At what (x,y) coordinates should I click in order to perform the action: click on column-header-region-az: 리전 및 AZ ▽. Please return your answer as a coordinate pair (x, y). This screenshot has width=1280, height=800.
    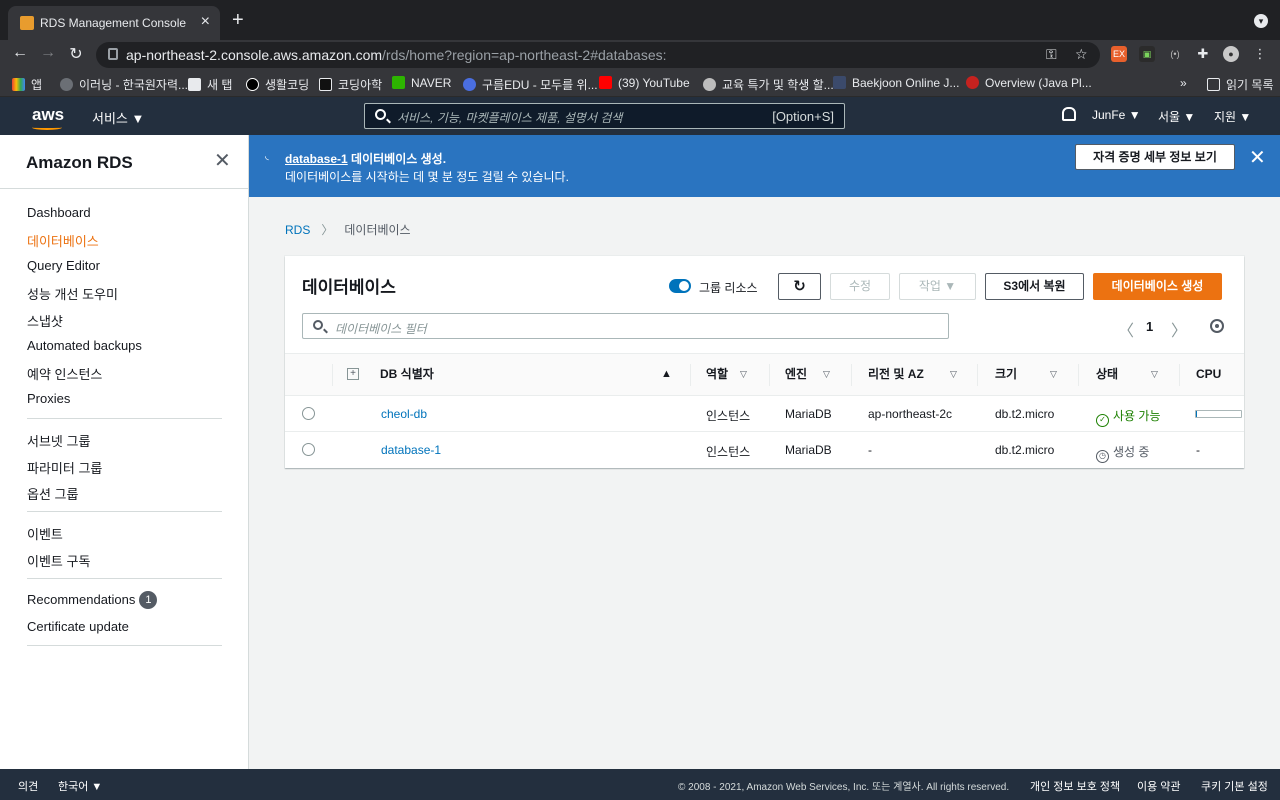
    Looking at the image, I should click on (912, 374).